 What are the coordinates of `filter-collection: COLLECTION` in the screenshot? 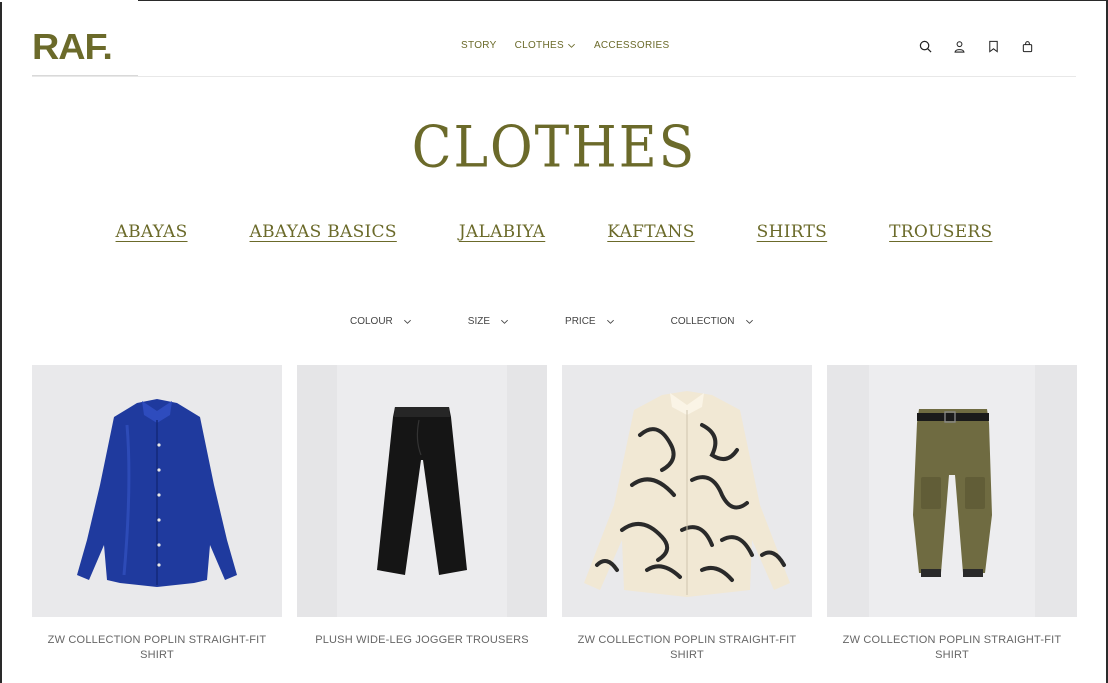 It's located at (712, 321).